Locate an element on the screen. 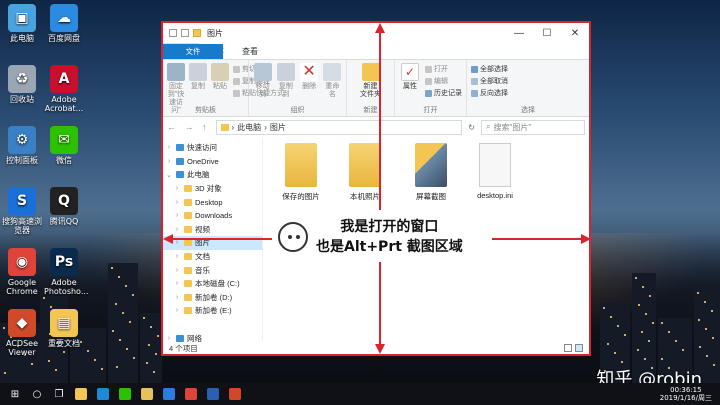 The width and height of the screenshot is (720, 405). clock-date: 2019/1/16/周三 is located at coordinates (685, 398).